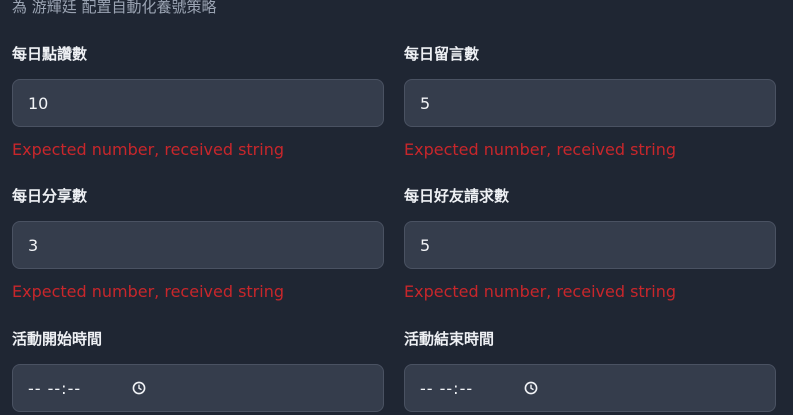  Describe the element at coordinates (114, 8) in the screenshot. I see `form-subtitle: 為 游輝廷 配置自動化養號策略` at that location.